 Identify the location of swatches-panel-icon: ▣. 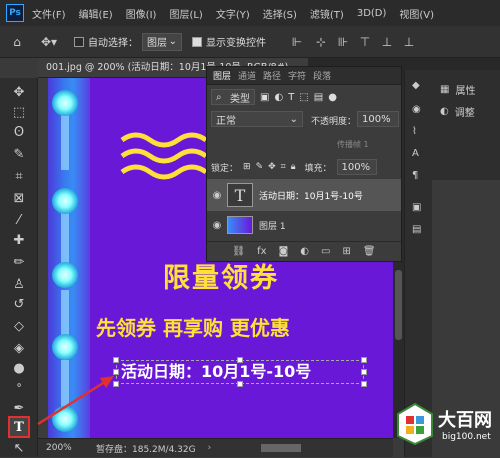
(416, 207).